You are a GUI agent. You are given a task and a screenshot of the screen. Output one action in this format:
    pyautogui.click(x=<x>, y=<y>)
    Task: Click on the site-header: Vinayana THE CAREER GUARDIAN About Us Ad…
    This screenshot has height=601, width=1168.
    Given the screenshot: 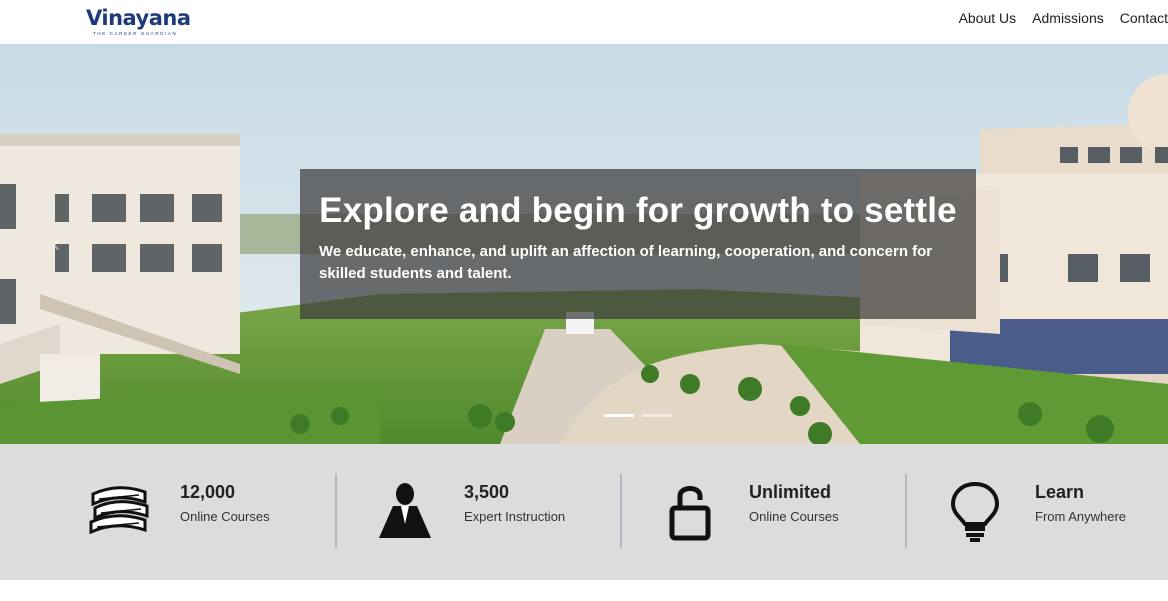 What is the action you would take?
    pyautogui.click(x=584, y=22)
    